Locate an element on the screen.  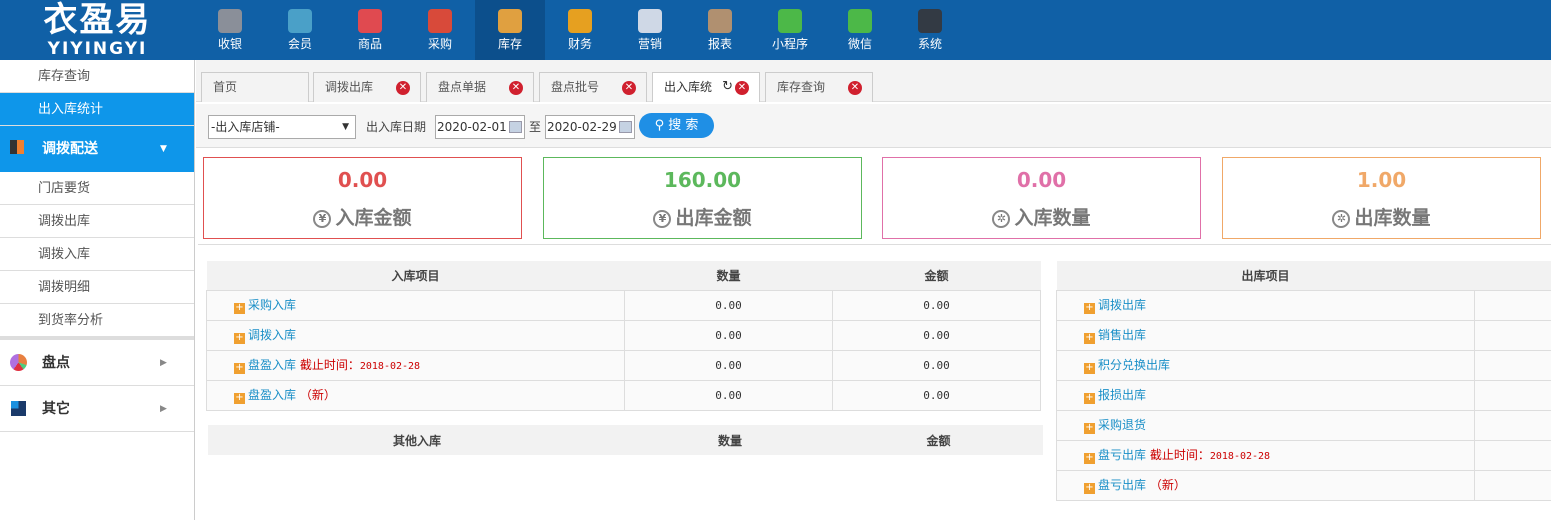
tab: 出入库统 ↻ ✕ is located at coordinates (706, 87).